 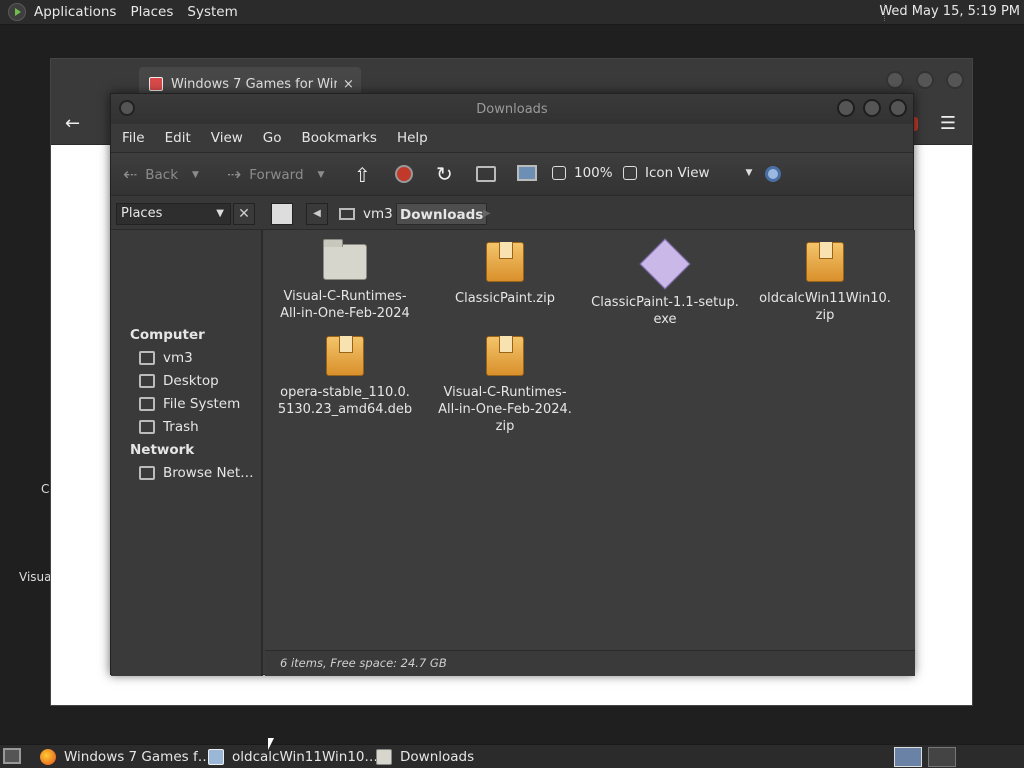 I want to click on toggle-location-entry-button, so click(x=282, y=214).